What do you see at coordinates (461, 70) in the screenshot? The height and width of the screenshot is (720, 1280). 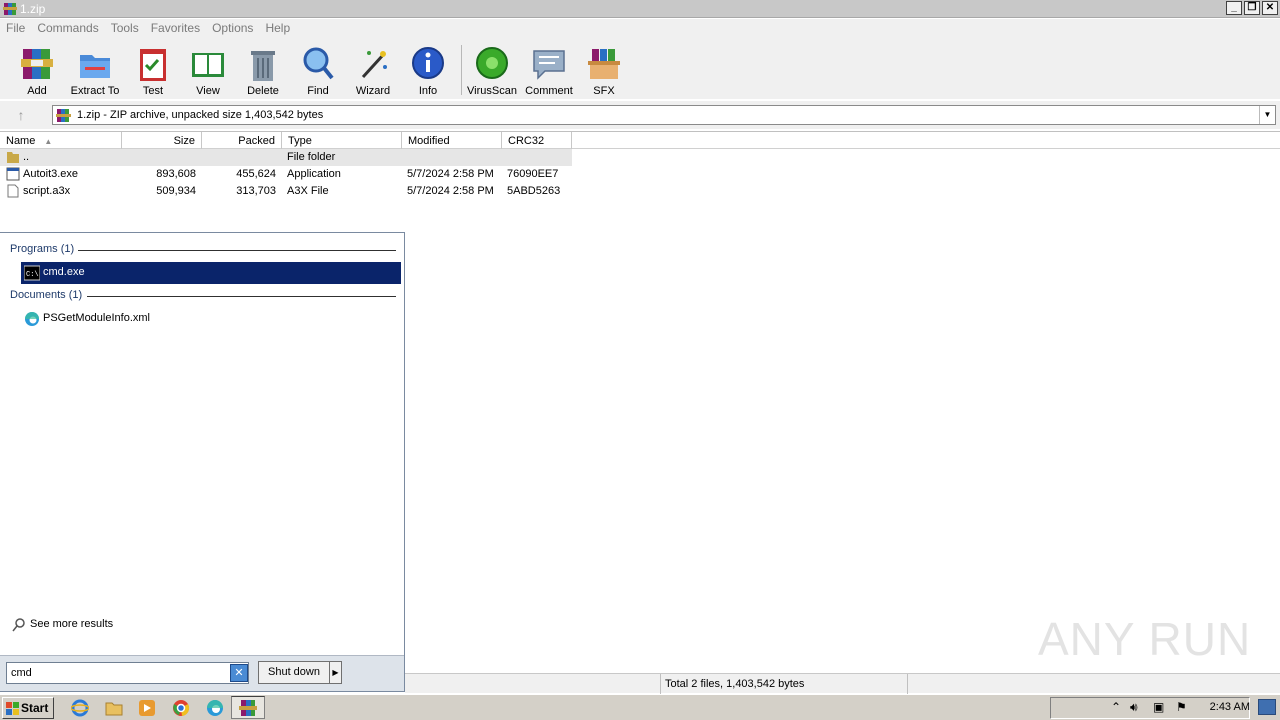 I see `toolbar-separator` at bounding box center [461, 70].